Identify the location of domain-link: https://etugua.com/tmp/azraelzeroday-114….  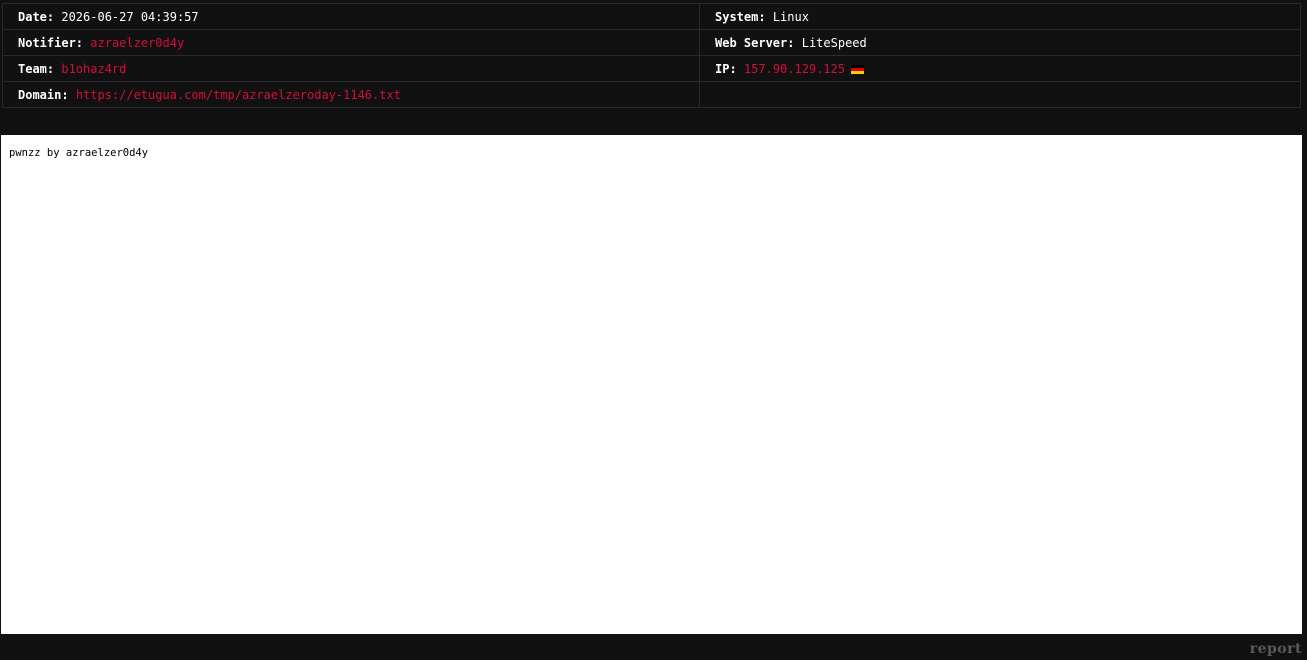
(238, 95).